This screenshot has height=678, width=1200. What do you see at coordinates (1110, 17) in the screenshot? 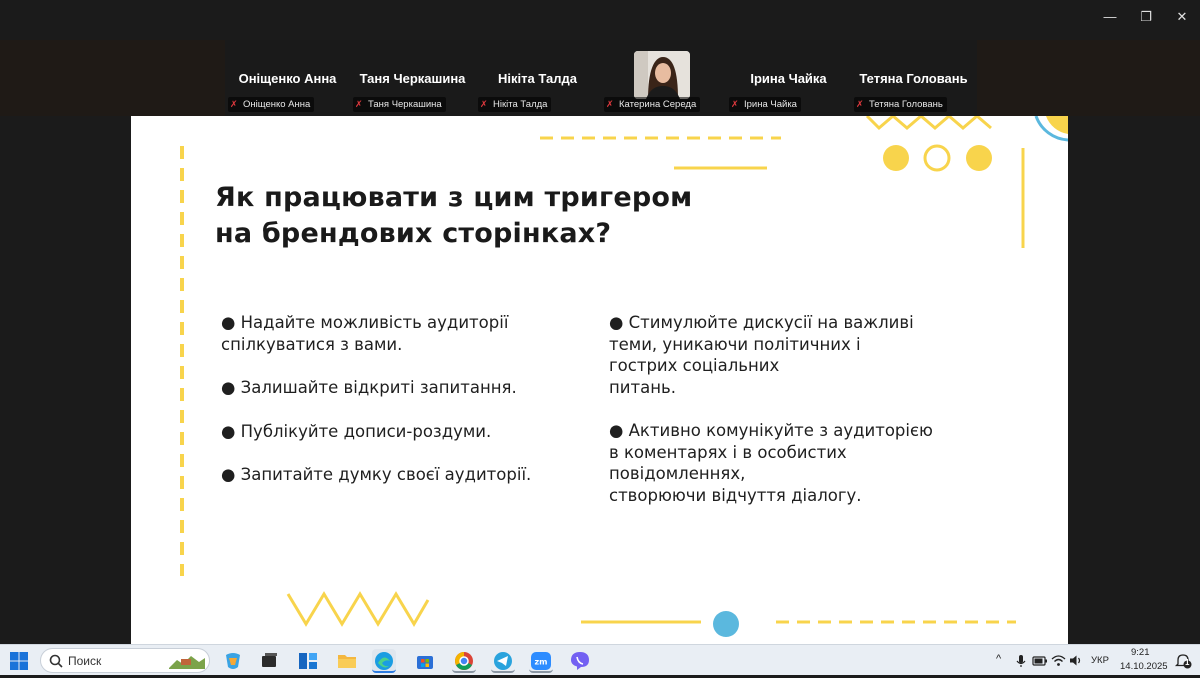
I see `minimize-button: —` at bounding box center [1110, 17].